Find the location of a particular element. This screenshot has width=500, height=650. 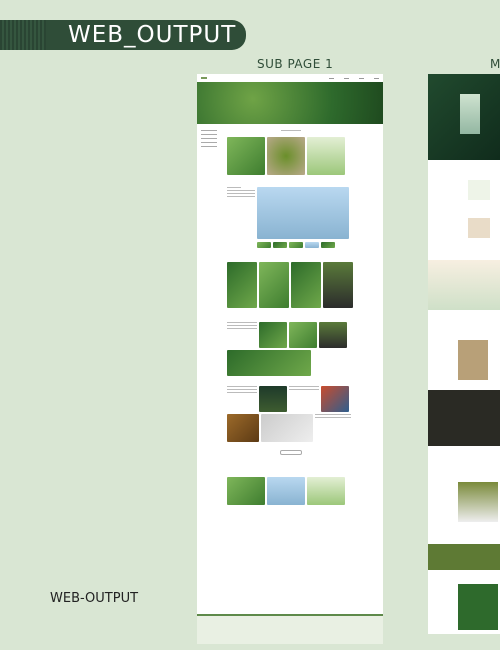

sub-page-label: SUB PAGE 1 is located at coordinates (295, 64).